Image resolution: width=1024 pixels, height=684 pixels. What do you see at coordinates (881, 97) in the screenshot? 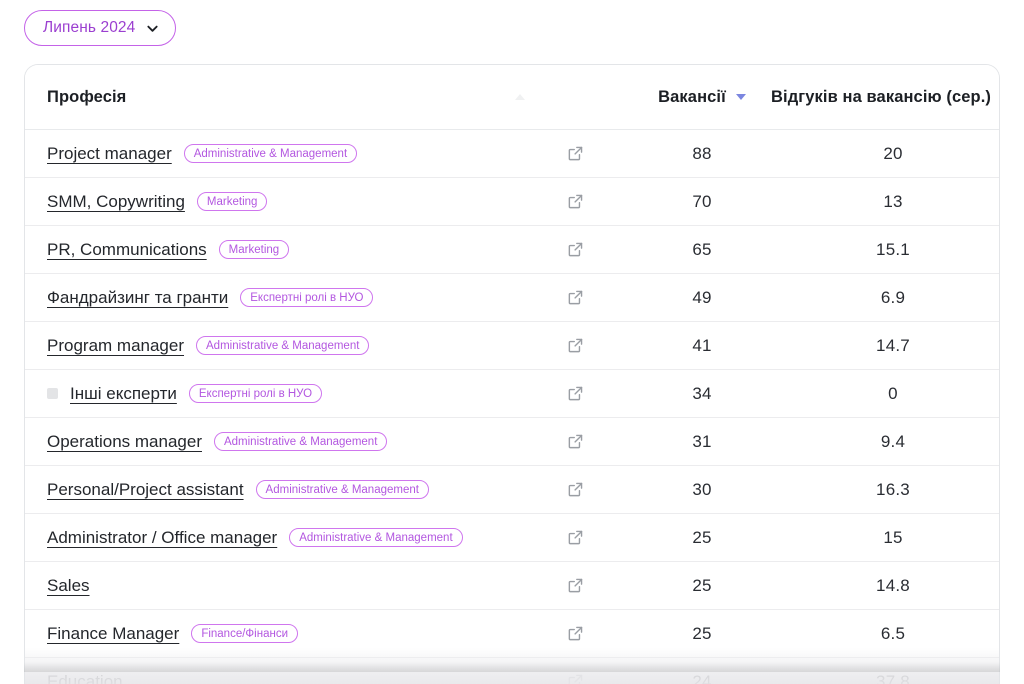
I see `column-header-responses-label: Відгуків на вакансію (сер.)` at bounding box center [881, 97].